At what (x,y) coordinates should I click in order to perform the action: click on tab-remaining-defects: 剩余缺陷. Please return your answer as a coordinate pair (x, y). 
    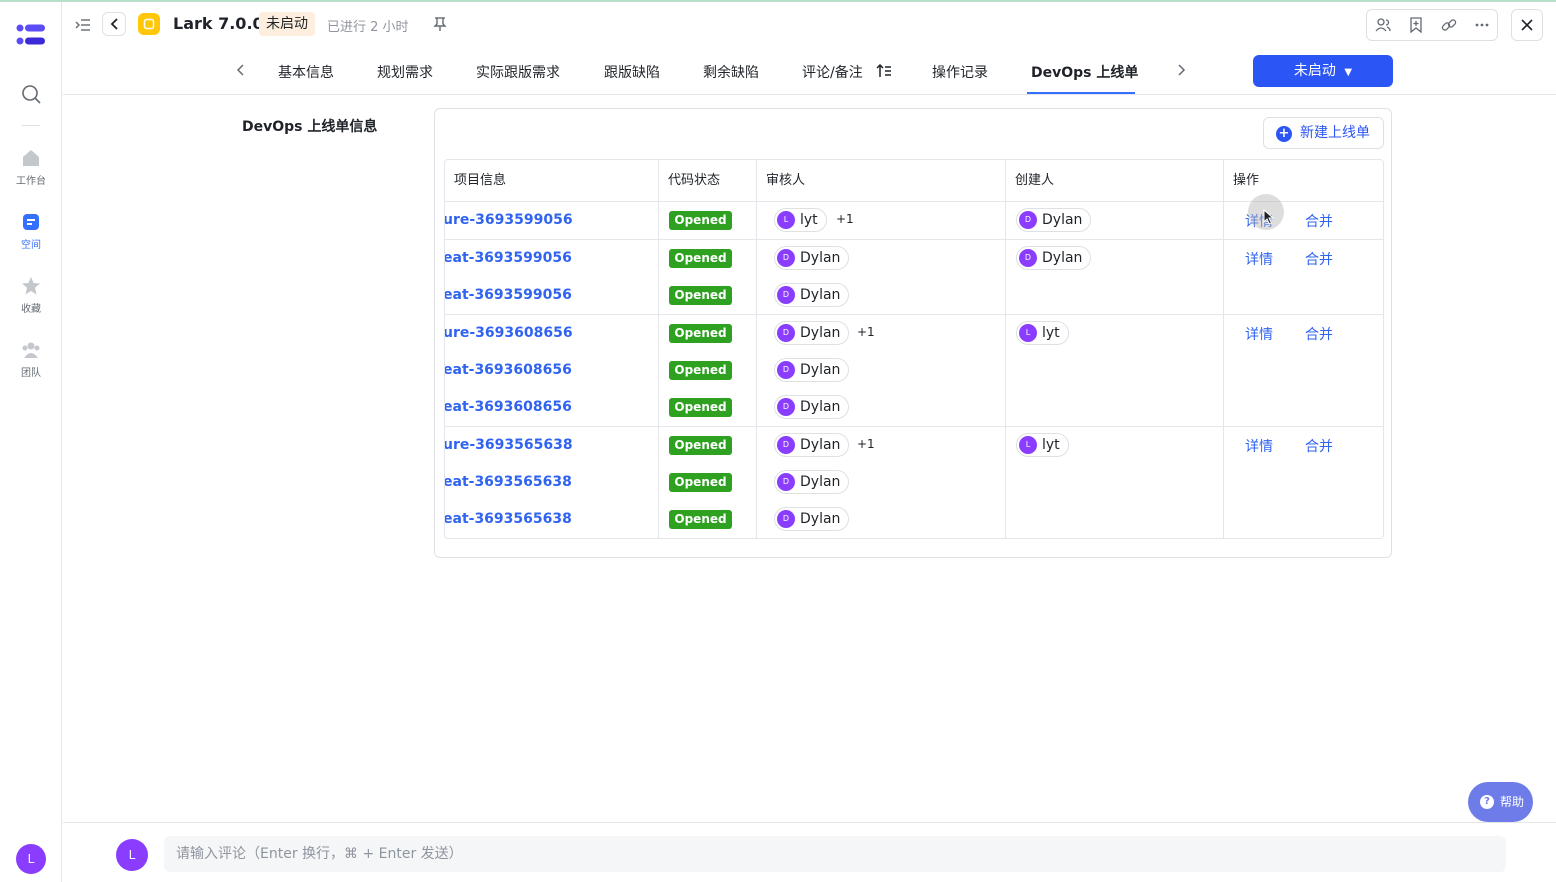
    Looking at the image, I should click on (731, 72).